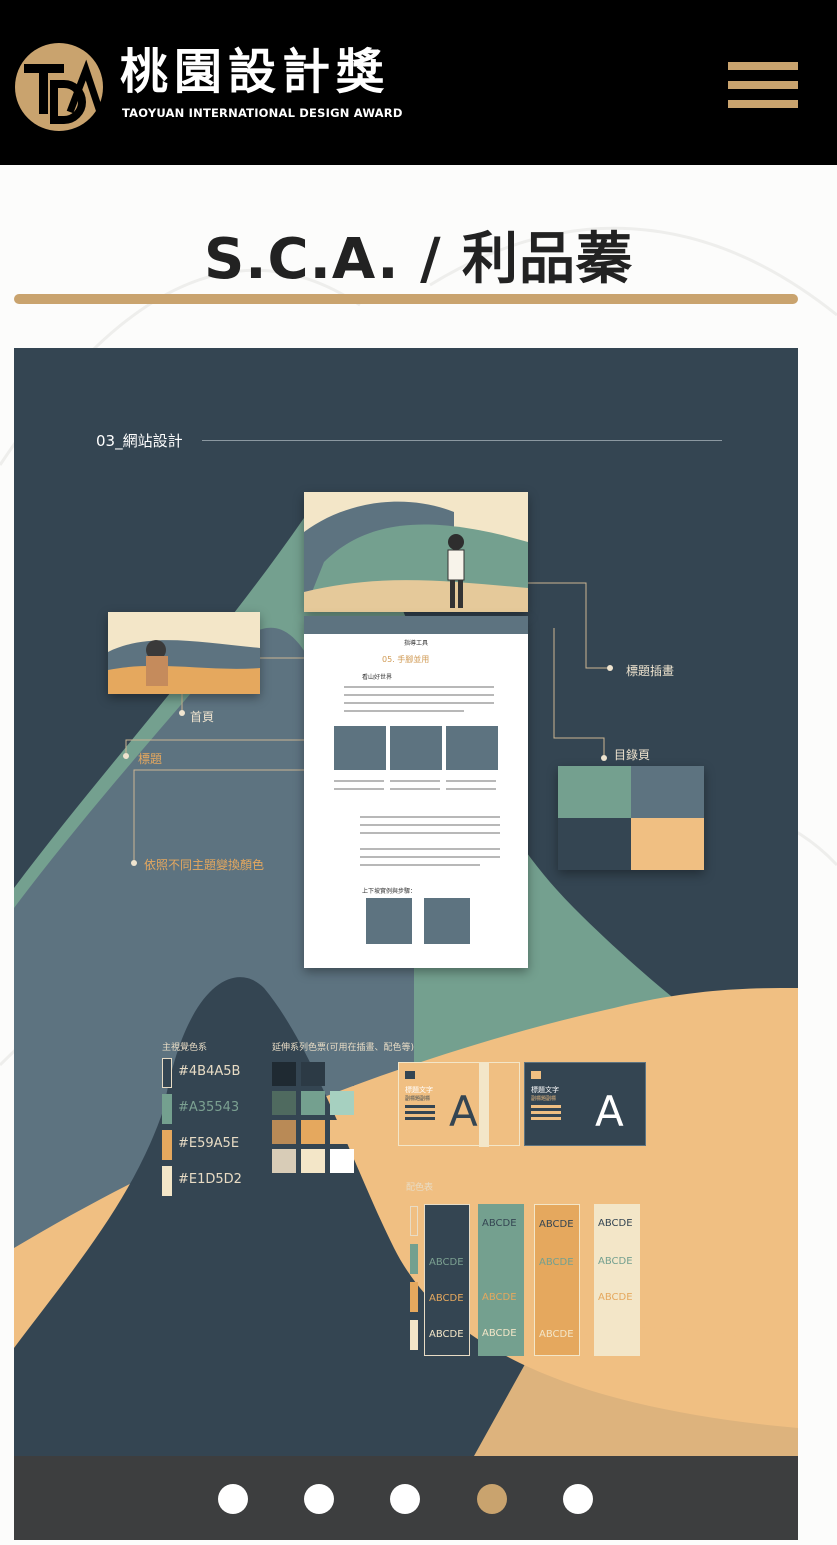 This screenshot has width=837, height=1545. Describe the element at coordinates (416, 643) in the screenshot. I see `mockup-nav-label: 指導工具` at that location.